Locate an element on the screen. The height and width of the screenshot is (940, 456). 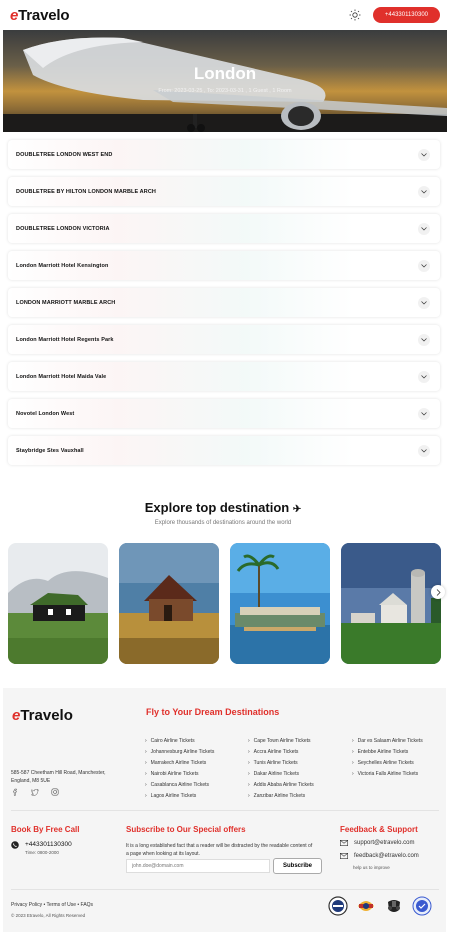
airline-ticket-link: Johannesburg Airline Tickets is located at coordinates (180, 752).